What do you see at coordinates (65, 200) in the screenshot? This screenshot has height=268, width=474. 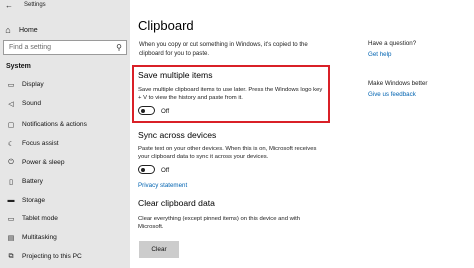 I see `sidebar-item-storage: ▬ Storage` at bounding box center [65, 200].